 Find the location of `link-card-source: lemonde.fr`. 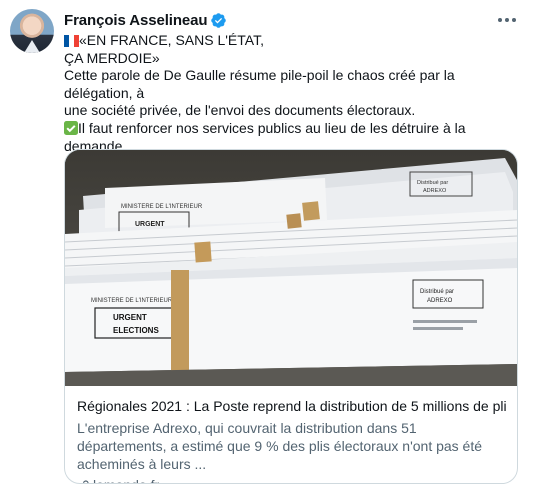

link-card-source: lemonde.fr is located at coordinates (292, 479).